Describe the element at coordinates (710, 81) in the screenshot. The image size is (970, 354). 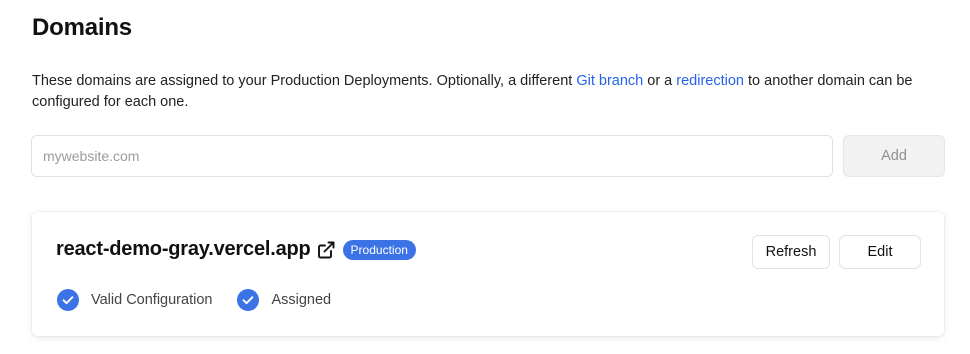
I see `redirection-link: redirection` at that location.